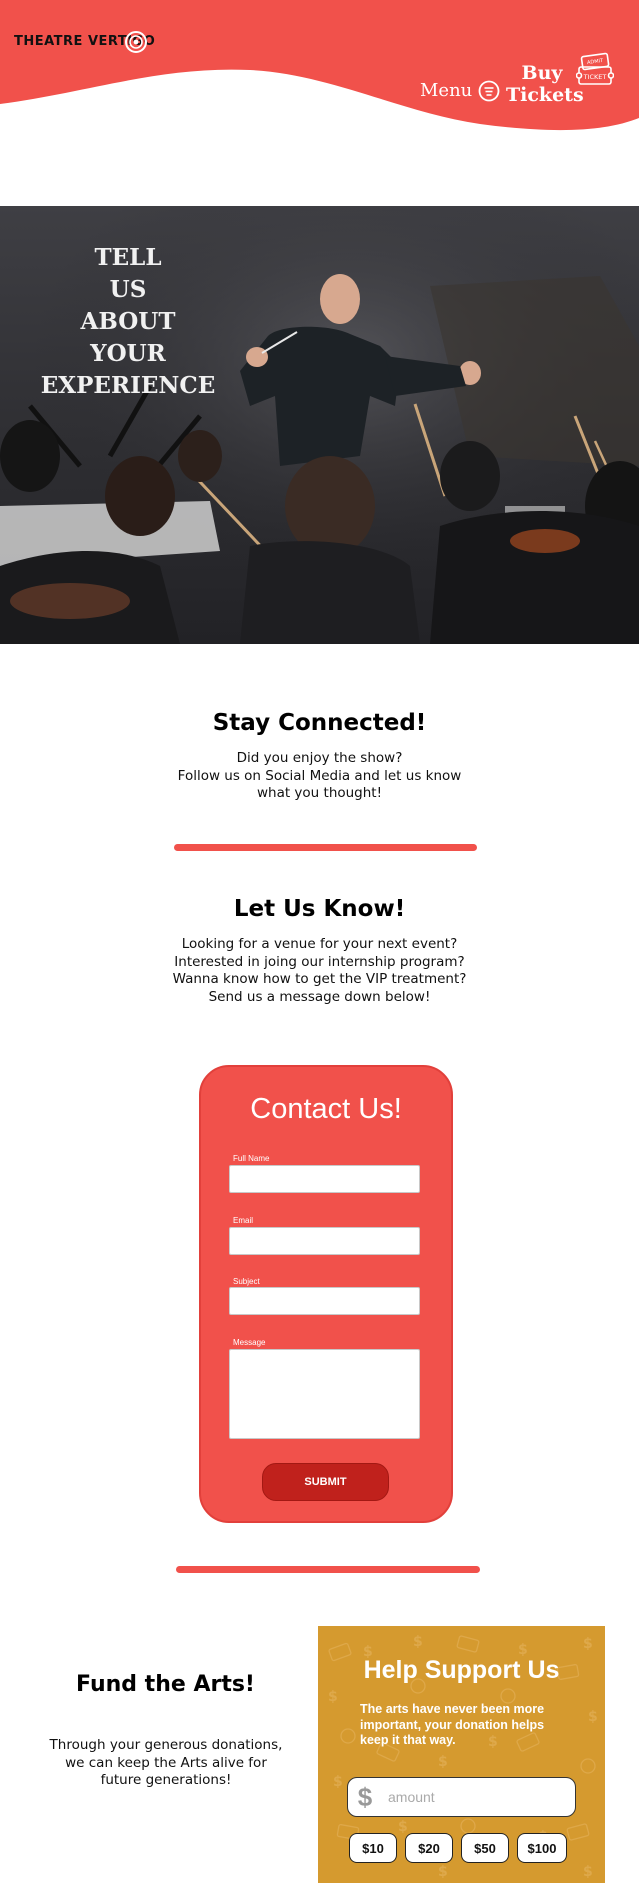 The width and height of the screenshot is (639, 1883). What do you see at coordinates (545, 95) in the screenshot?
I see `buy-tickets-line2: Tickets` at bounding box center [545, 95].